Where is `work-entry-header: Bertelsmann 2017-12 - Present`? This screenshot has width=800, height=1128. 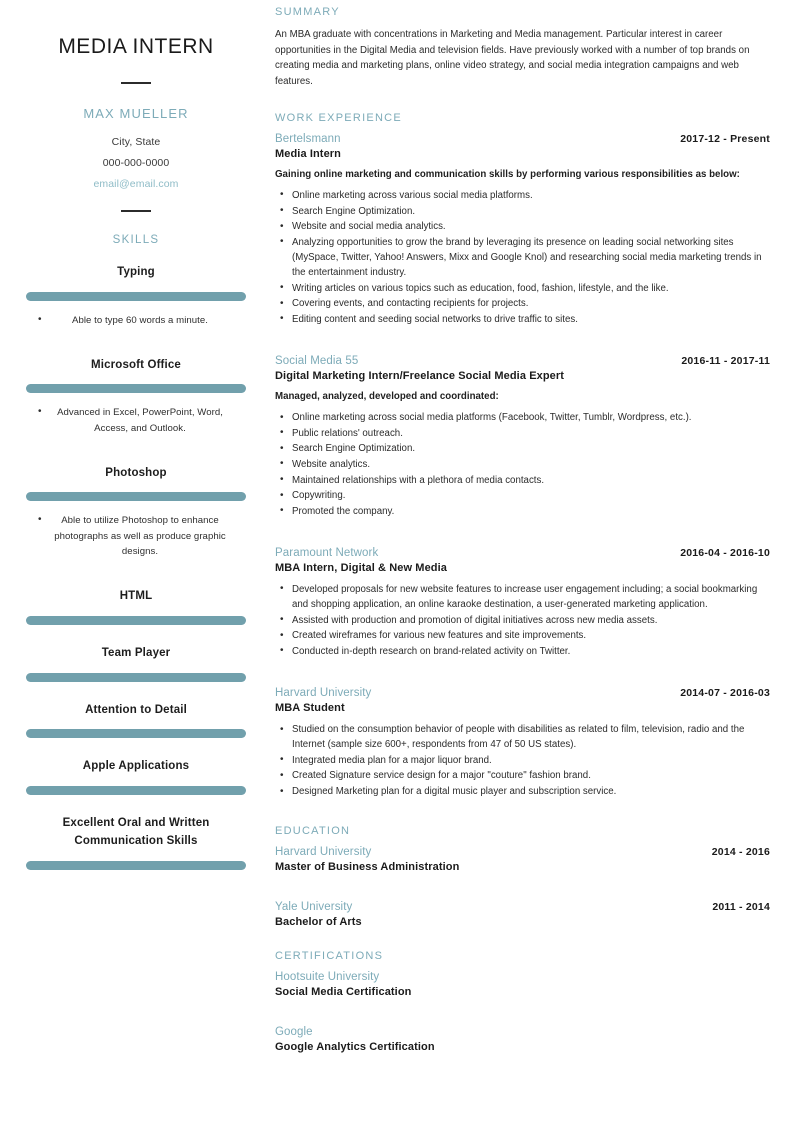
work-entry-header: Bertelsmann 2017-12 - Present is located at coordinates (522, 139).